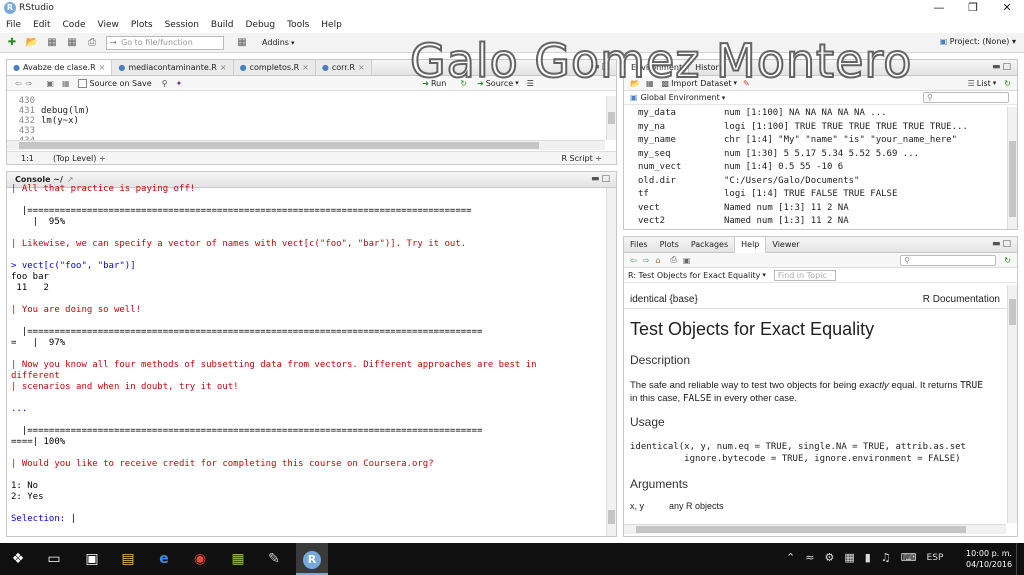 Image resolution: width=1024 pixels, height=575 pixels. Describe the element at coordinates (343, 67) in the screenshot. I see `tab-file-4: ● corr.R ×` at that location.